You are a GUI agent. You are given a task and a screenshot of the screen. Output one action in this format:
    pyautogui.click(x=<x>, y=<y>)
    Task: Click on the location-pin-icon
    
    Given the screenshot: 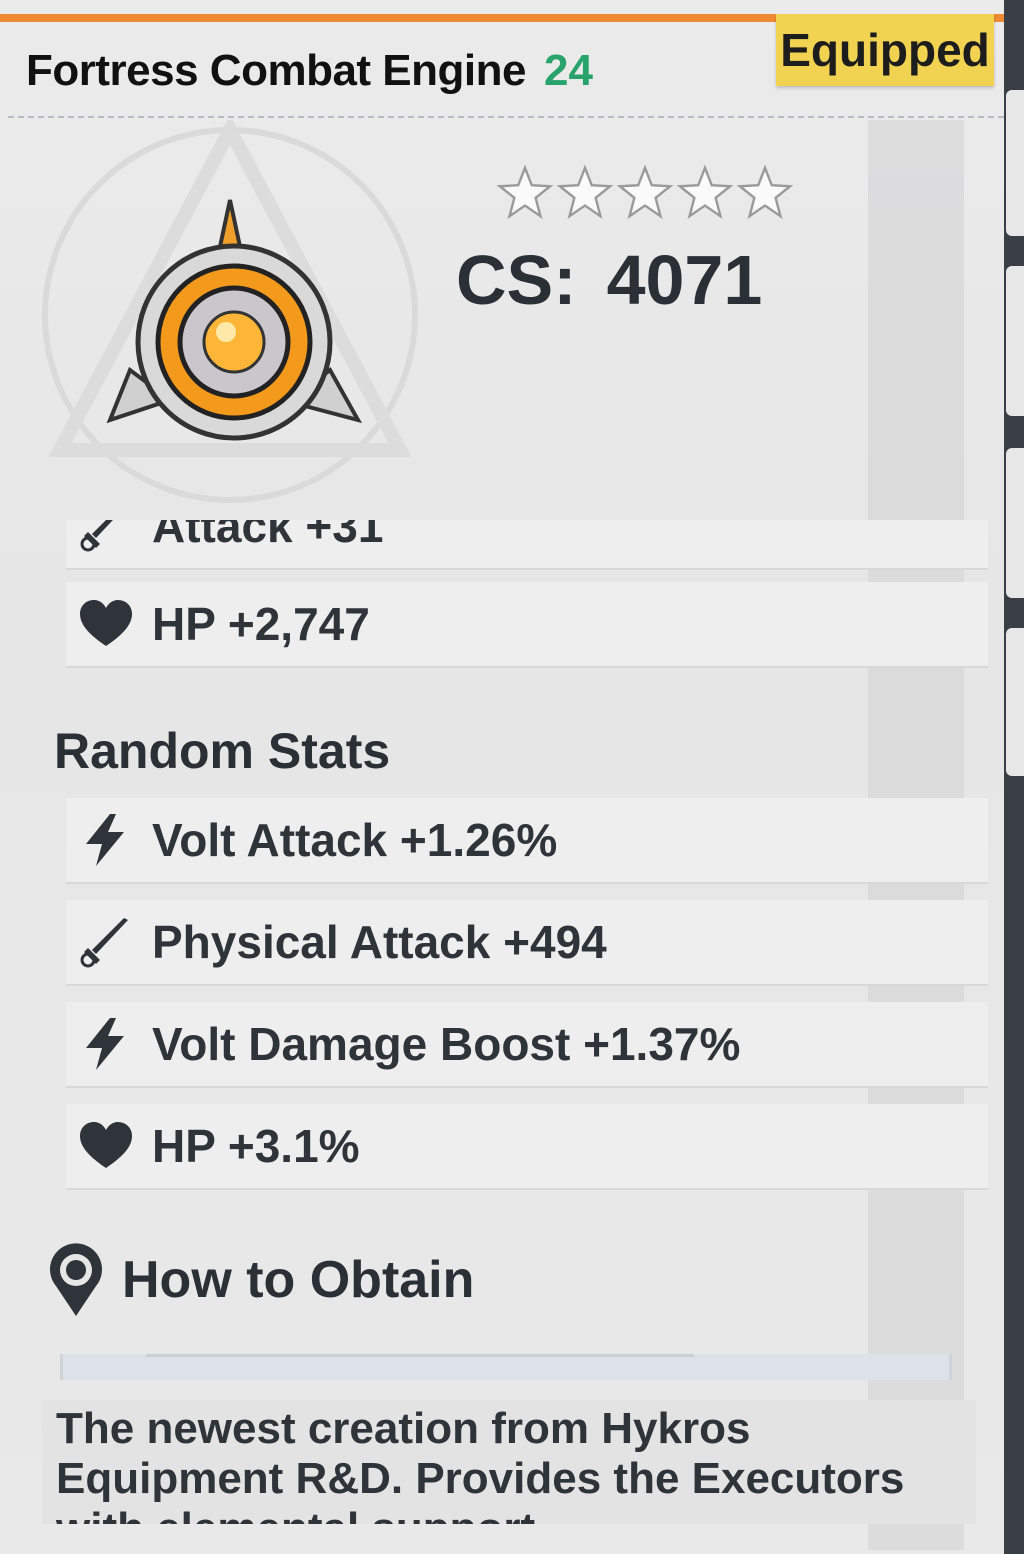 What is the action you would take?
    pyautogui.click(x=76, y=1279)
    